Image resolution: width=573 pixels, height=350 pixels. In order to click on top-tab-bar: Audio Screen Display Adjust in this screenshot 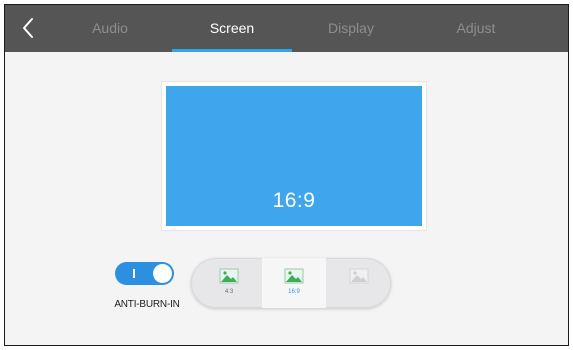, I will do `click(286, 28)`.